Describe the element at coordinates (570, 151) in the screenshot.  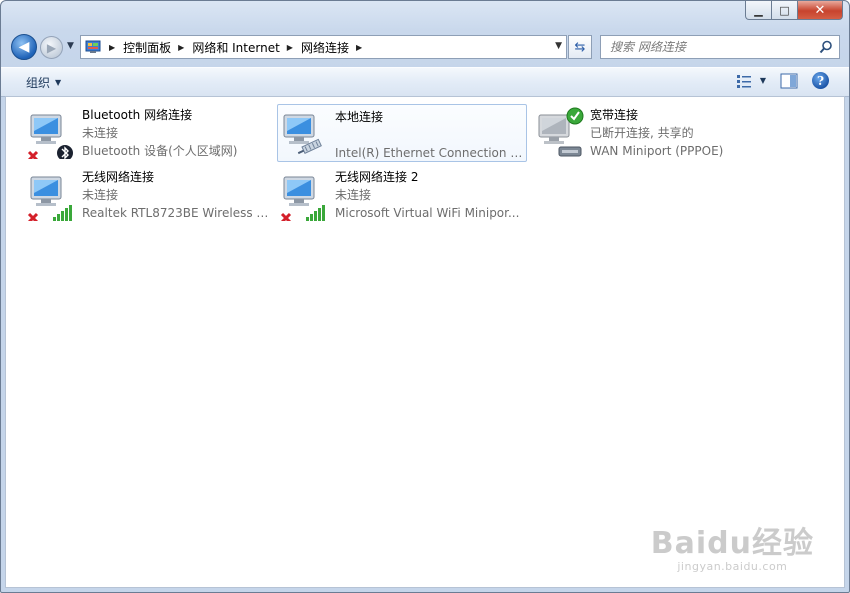
I see `modem-icon` at that location.